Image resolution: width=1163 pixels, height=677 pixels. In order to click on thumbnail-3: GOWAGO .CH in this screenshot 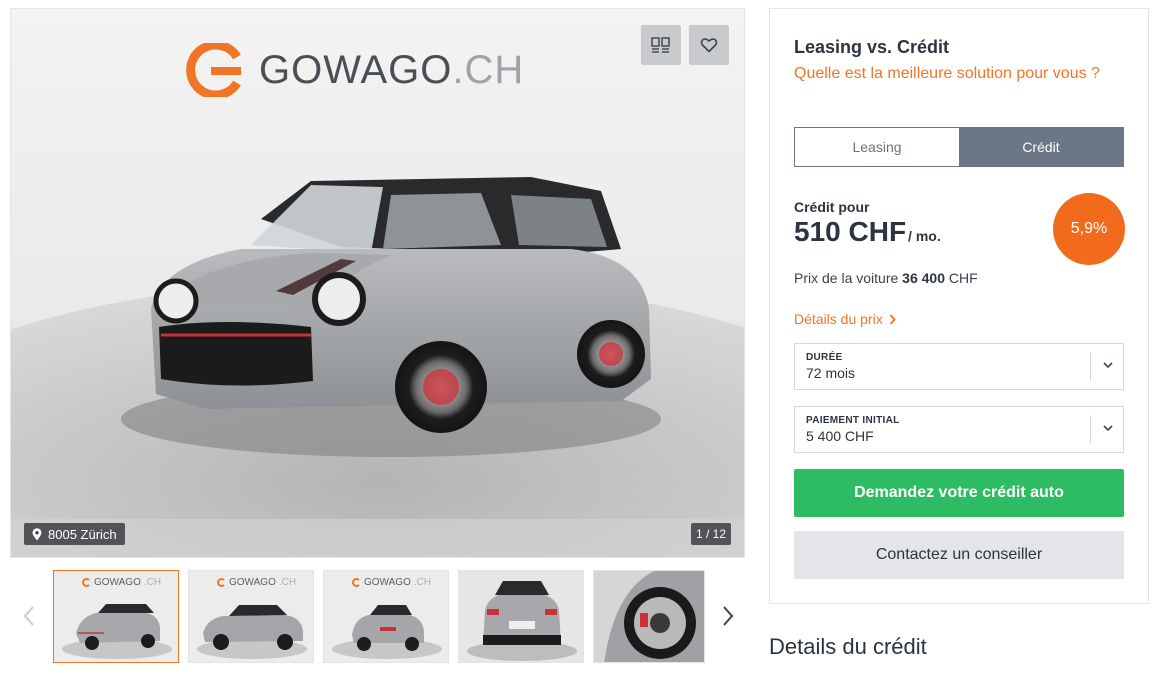, I will do `click(386, 616)`.